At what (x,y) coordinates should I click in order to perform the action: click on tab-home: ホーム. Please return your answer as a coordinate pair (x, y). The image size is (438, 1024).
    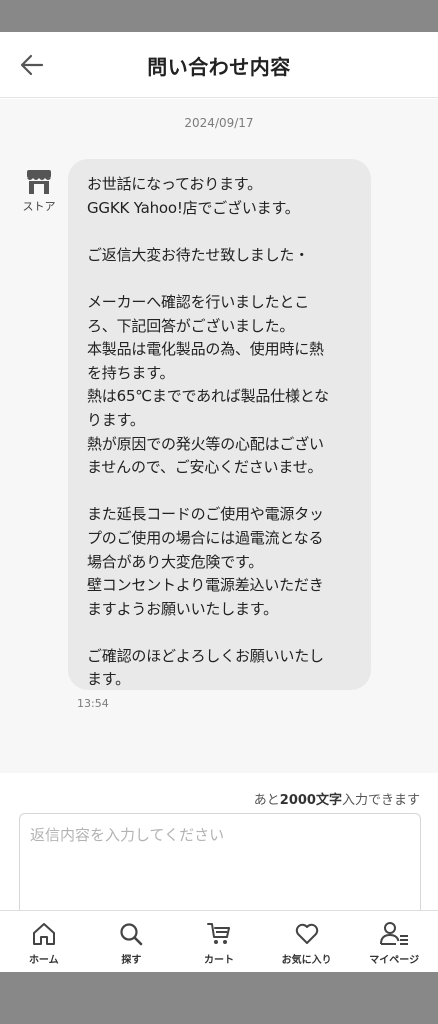
    Looking at the image, I should click on (44, 941).